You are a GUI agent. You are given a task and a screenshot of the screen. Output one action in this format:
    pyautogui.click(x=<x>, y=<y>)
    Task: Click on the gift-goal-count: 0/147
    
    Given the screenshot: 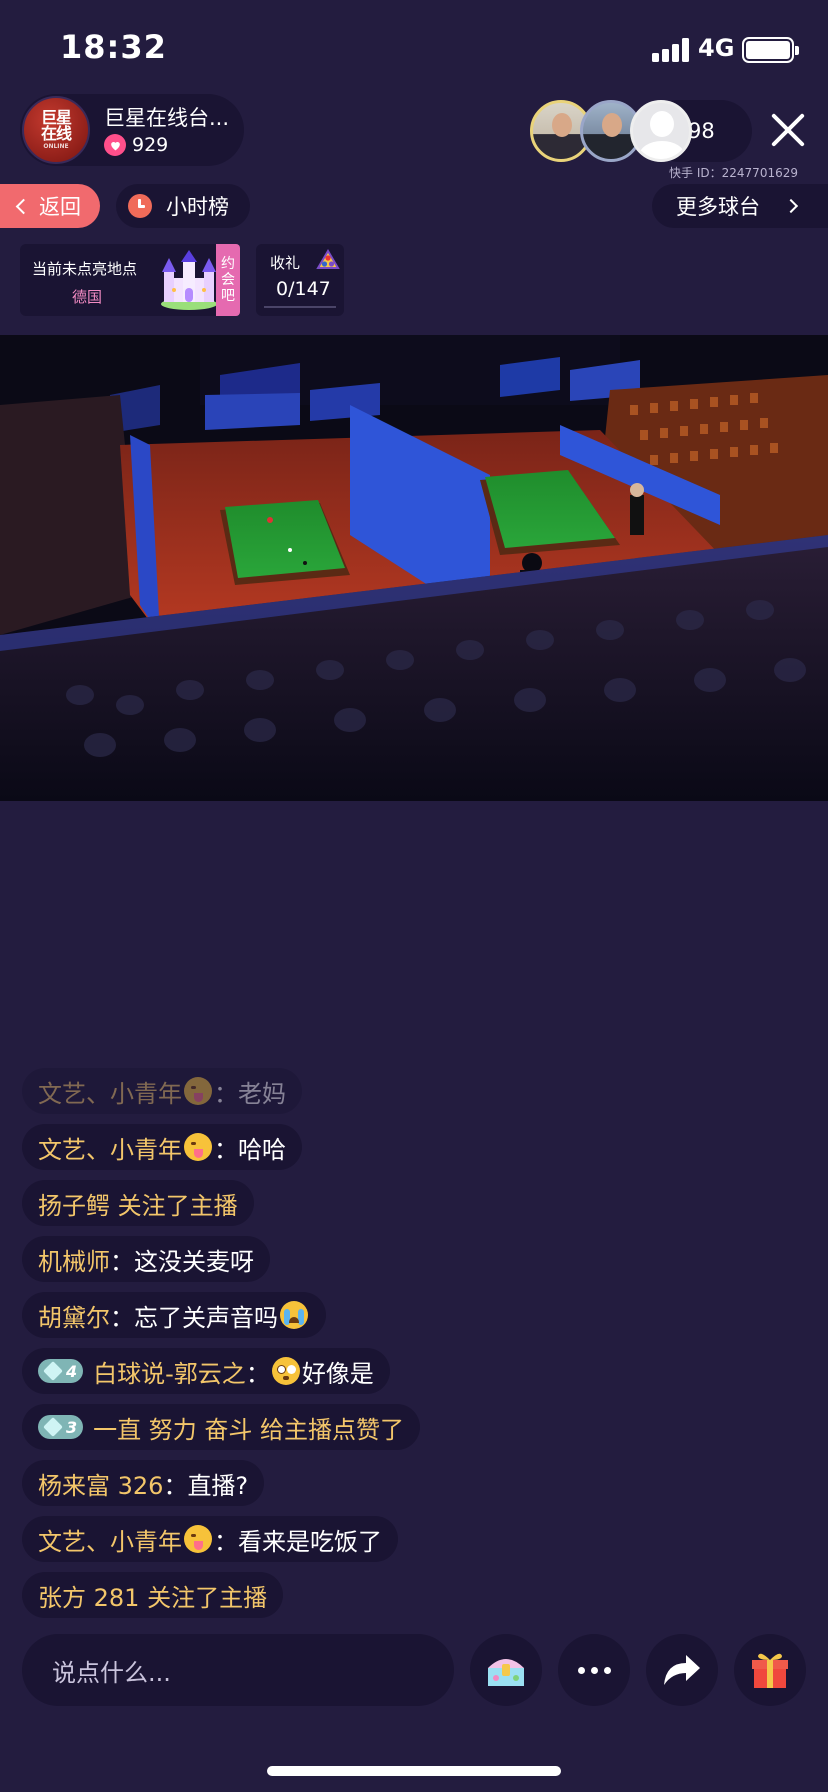 What is the action you would take?
    pyautogui.click(x=303, y=289)
    